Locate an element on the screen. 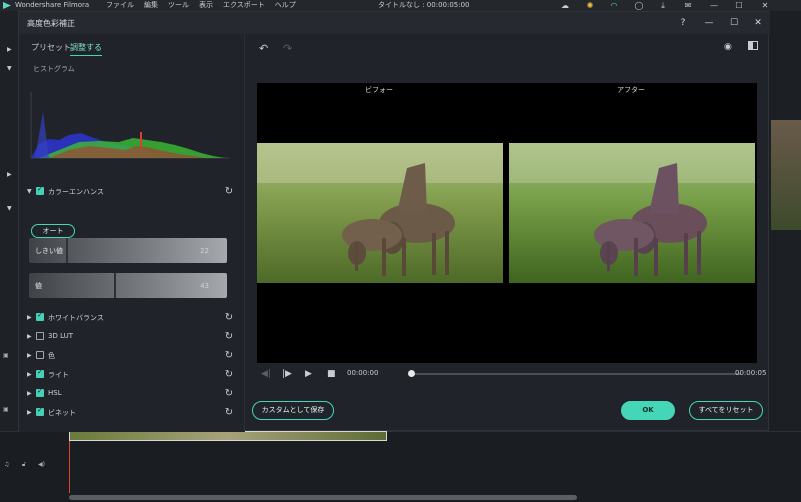 This screenshot has height=502, width=801. vignette-checkbox is located at coordinates (40, 411).